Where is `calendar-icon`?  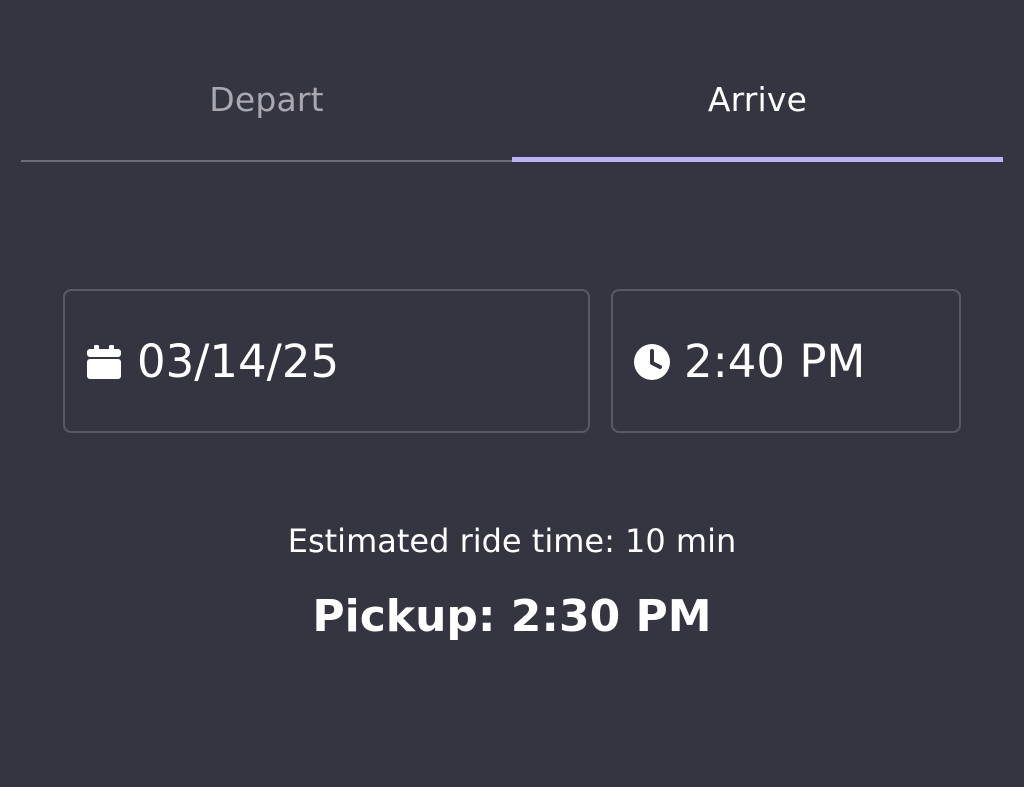
calendar-icon is located at coordinates (104, 362).